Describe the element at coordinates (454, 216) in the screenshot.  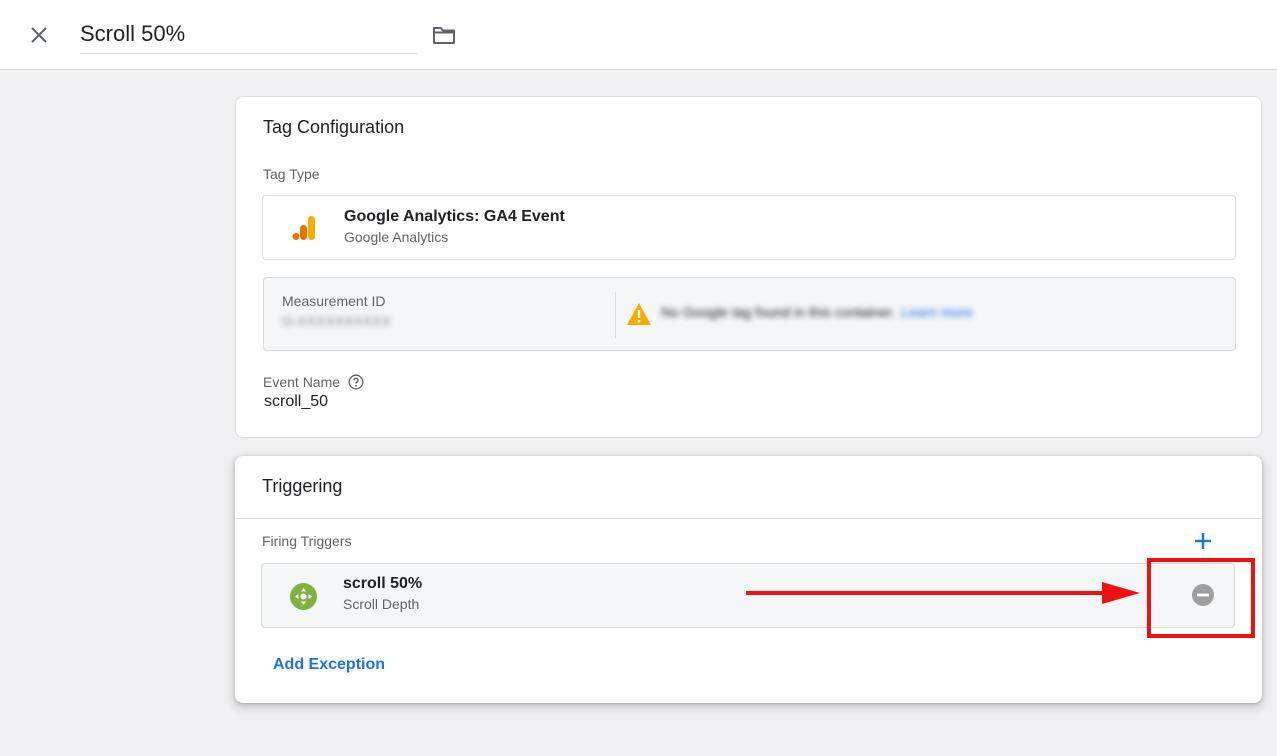
I see `tag-type-name: Google Analytics: GA4 Event` at that location.